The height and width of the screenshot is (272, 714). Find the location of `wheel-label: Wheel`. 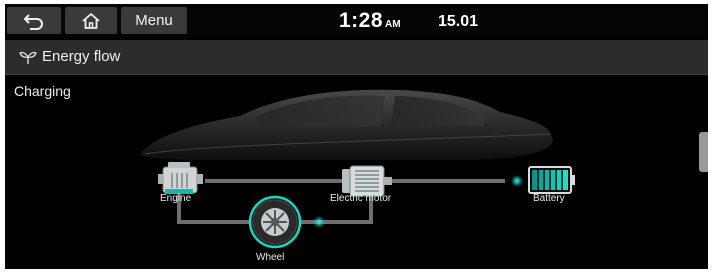

wheel-label: Wheel is located at coordinates (270, 257).